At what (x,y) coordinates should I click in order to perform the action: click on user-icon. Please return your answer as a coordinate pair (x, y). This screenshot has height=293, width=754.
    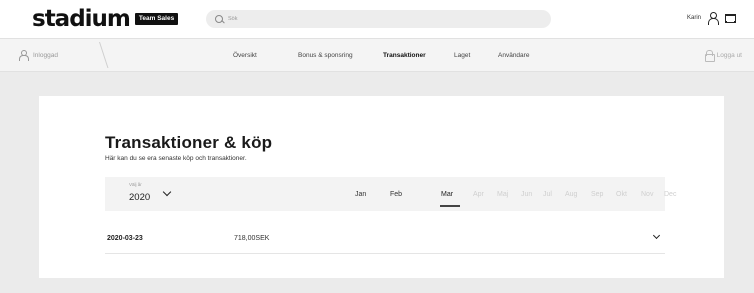
    Looking at the image, I should click on (713, 18).